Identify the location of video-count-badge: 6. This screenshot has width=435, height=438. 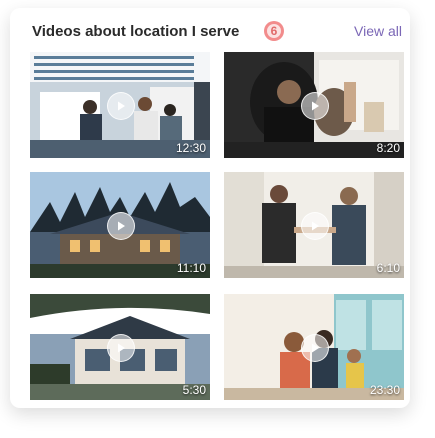
(274, 31).